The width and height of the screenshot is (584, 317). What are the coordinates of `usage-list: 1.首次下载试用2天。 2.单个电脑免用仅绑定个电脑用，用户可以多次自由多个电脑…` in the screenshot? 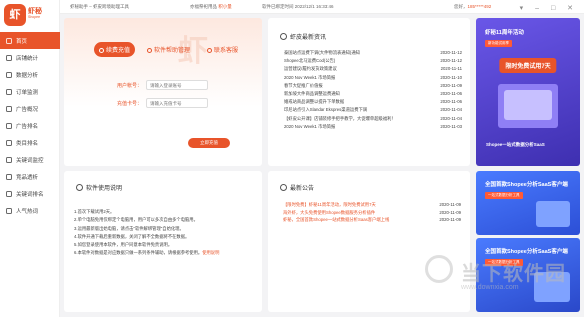 It's located at (164, 234).